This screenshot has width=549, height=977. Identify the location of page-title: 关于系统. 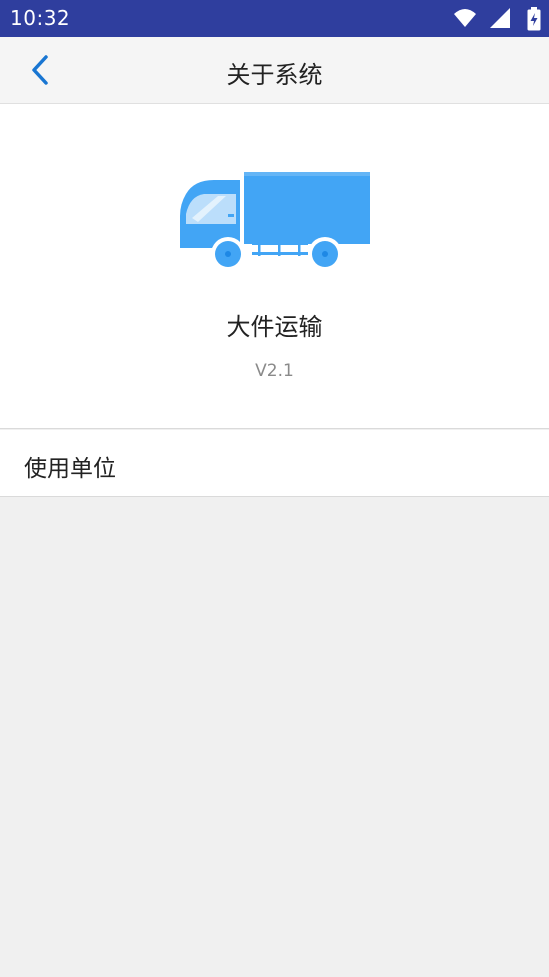
(274, 75).